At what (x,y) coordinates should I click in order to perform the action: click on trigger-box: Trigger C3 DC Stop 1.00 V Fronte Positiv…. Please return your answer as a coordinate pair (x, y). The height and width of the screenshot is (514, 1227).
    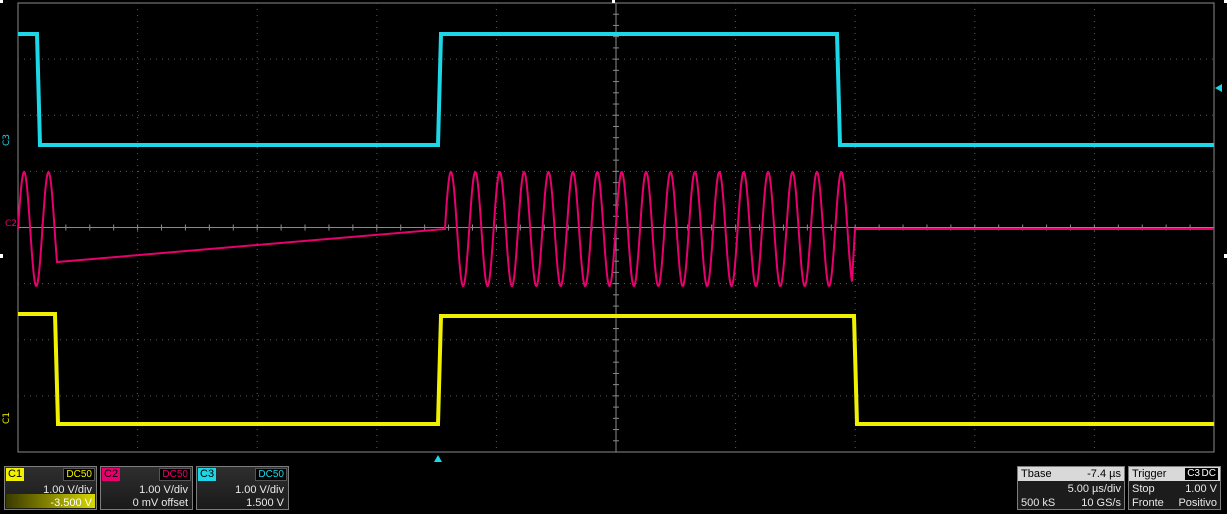
    Looking at the image, I should click on (1174, 488).